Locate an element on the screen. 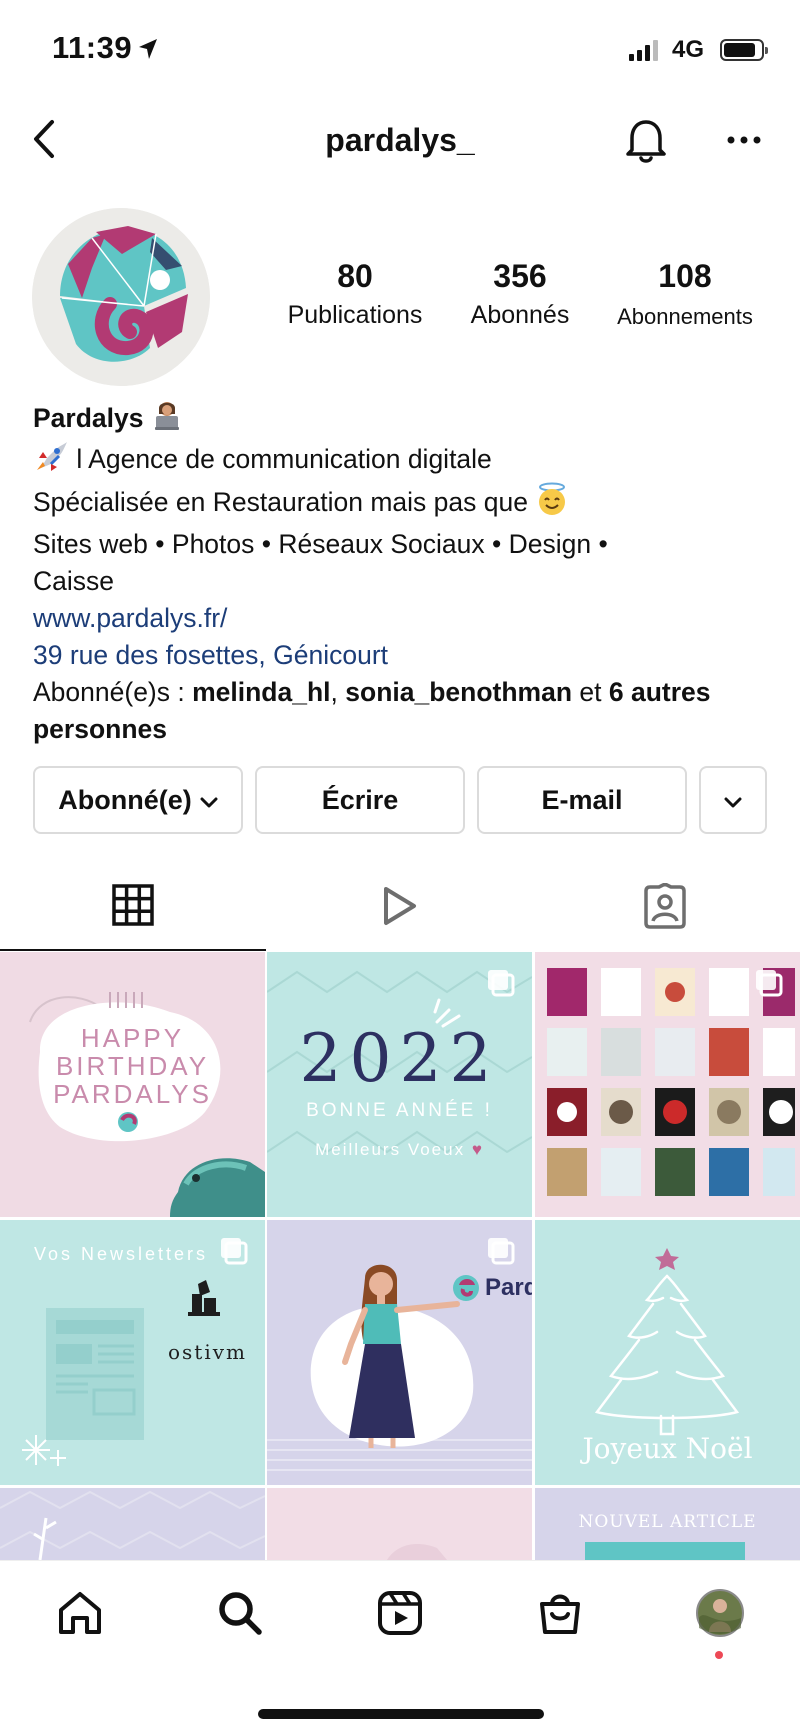 This screenshot has height=1731, width=800. tagged-icon is located at coordinates (665, 907).